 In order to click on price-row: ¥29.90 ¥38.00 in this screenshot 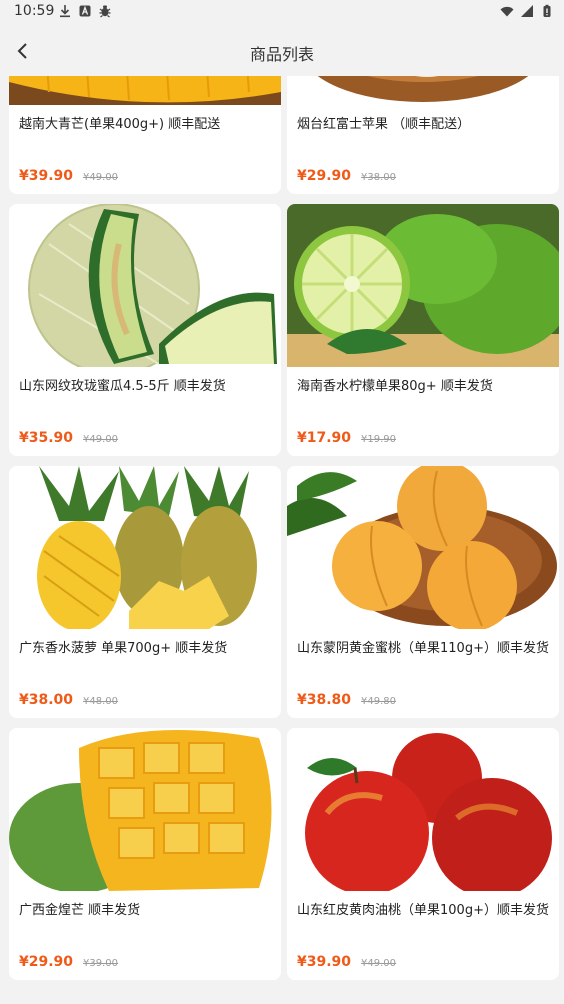, I will do `click(346, 176)`.